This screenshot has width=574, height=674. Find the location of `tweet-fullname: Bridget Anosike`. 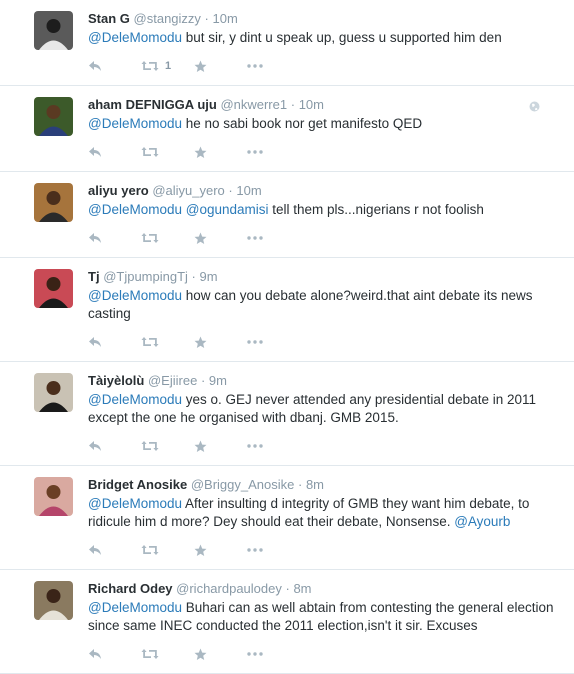

tweet-fullname: Bridget Anosike is located at coordinates (137, 484).